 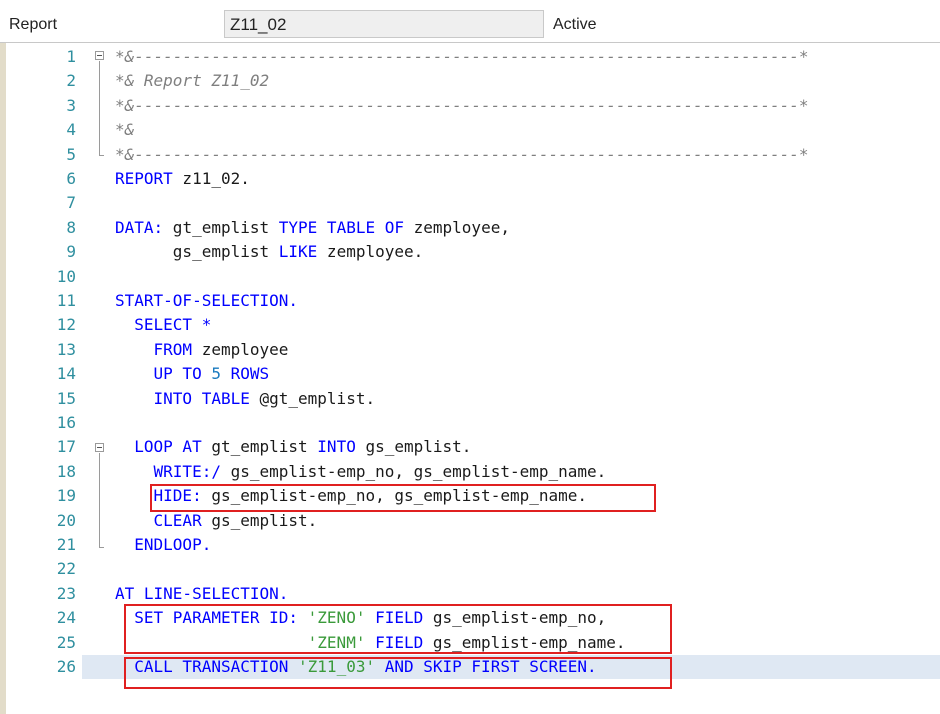 What do you see at coordinates (66, 618) in the screenshot?
I see `line-number: 24` at bounding box center [66, 618].